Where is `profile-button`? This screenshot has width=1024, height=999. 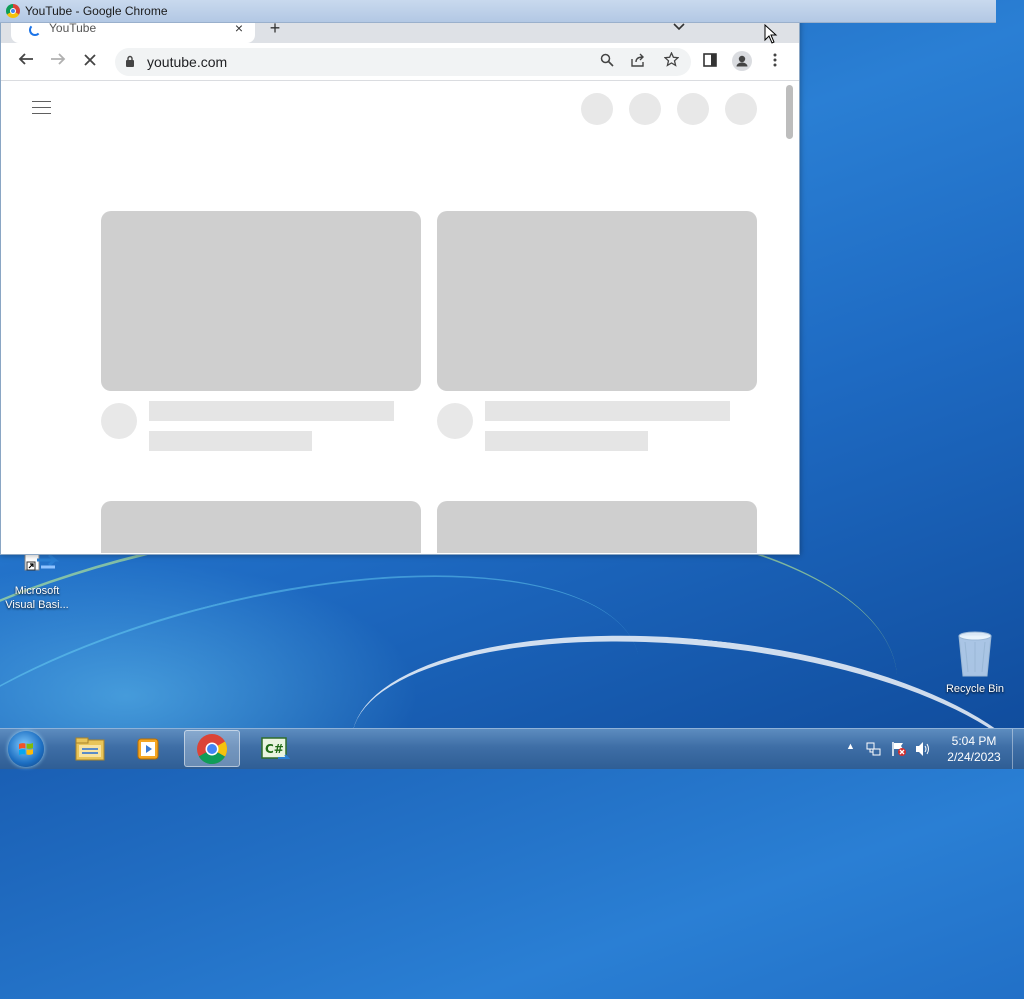 profile-button is located at coordinates (742, 62).